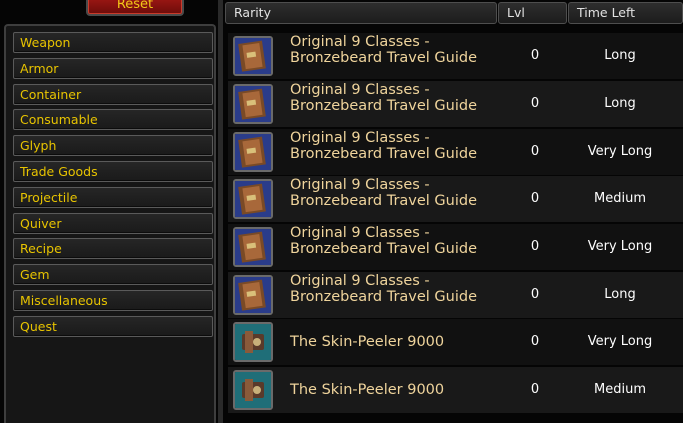  I want to click on column-header-time-left: Time Left, so click(625, 13).